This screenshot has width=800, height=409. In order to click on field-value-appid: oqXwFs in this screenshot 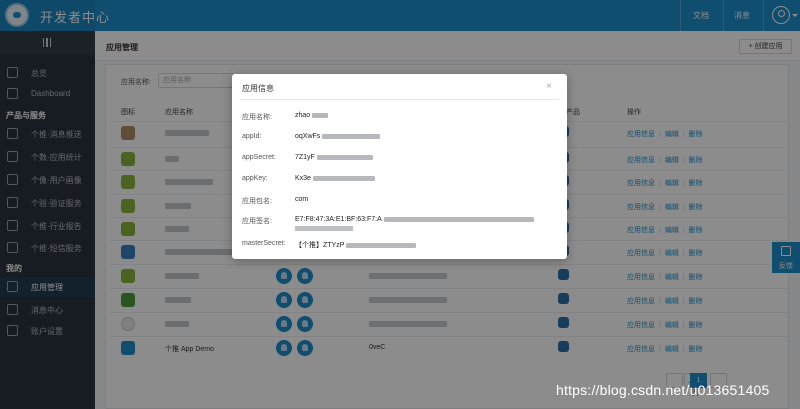, I will do `click(338, 136)`.